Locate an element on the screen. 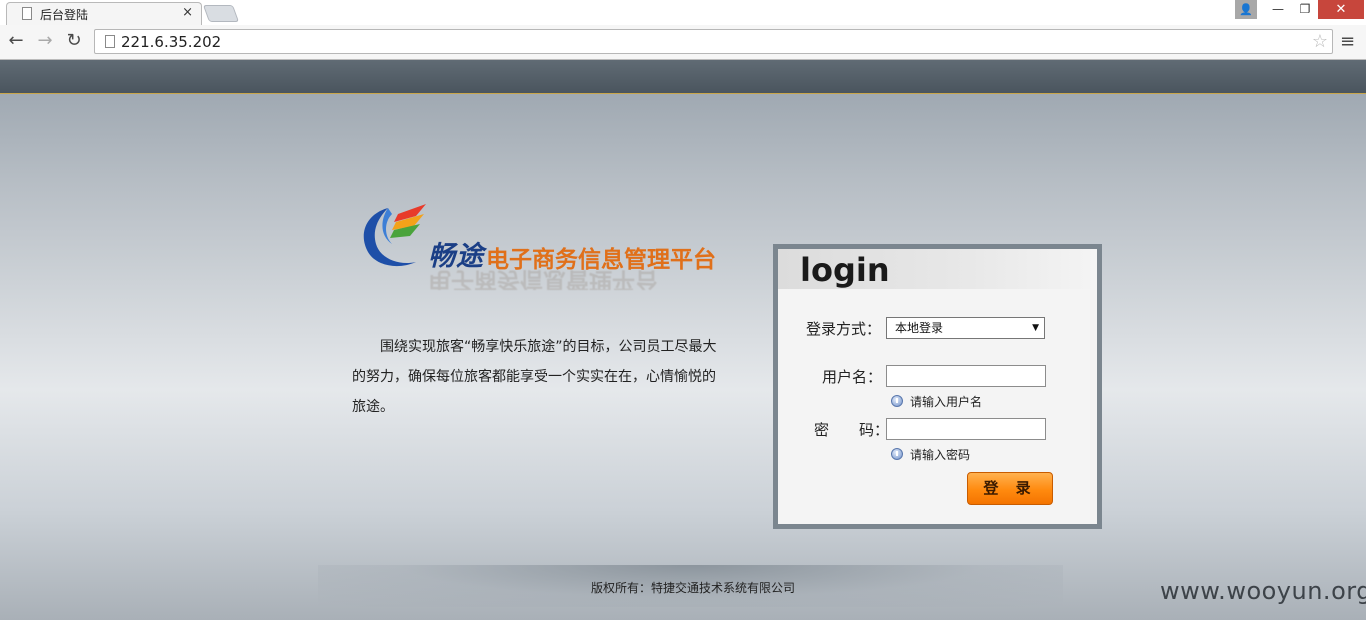  header-band is located at coordinates (683, 77).